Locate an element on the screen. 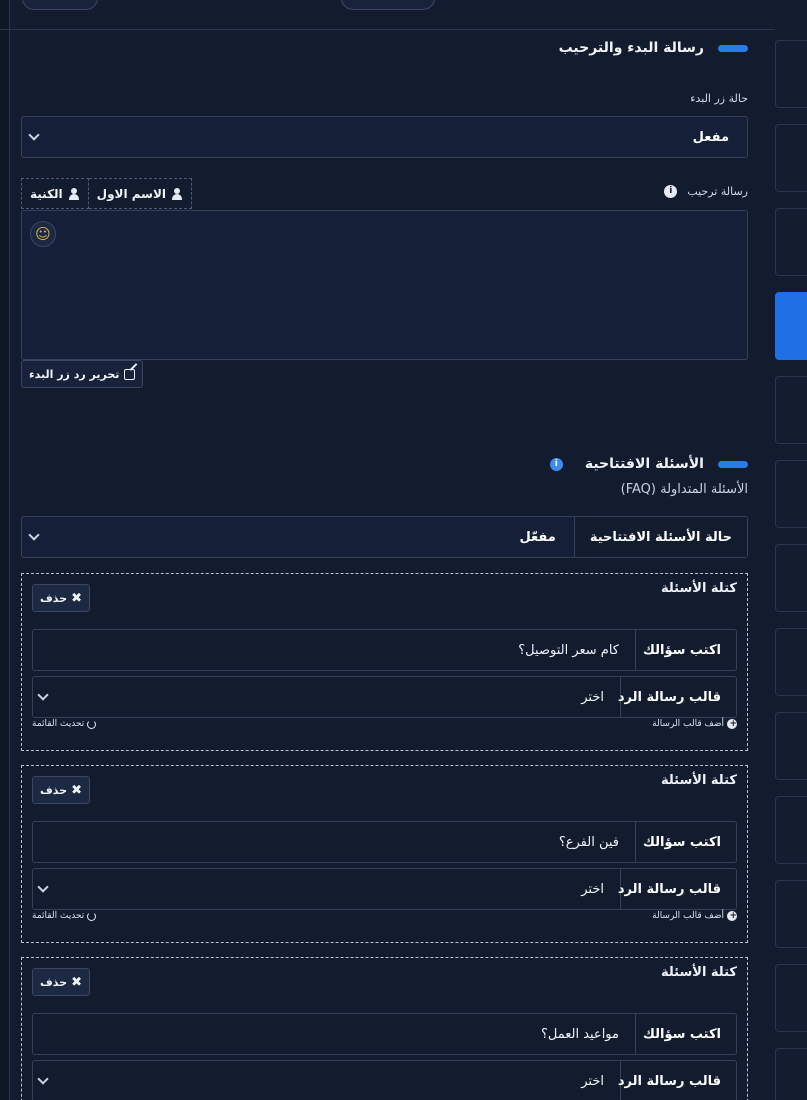 The image size is (807, 1100). question-input: فين الفرع؟ is located at coordinates (334, 842).